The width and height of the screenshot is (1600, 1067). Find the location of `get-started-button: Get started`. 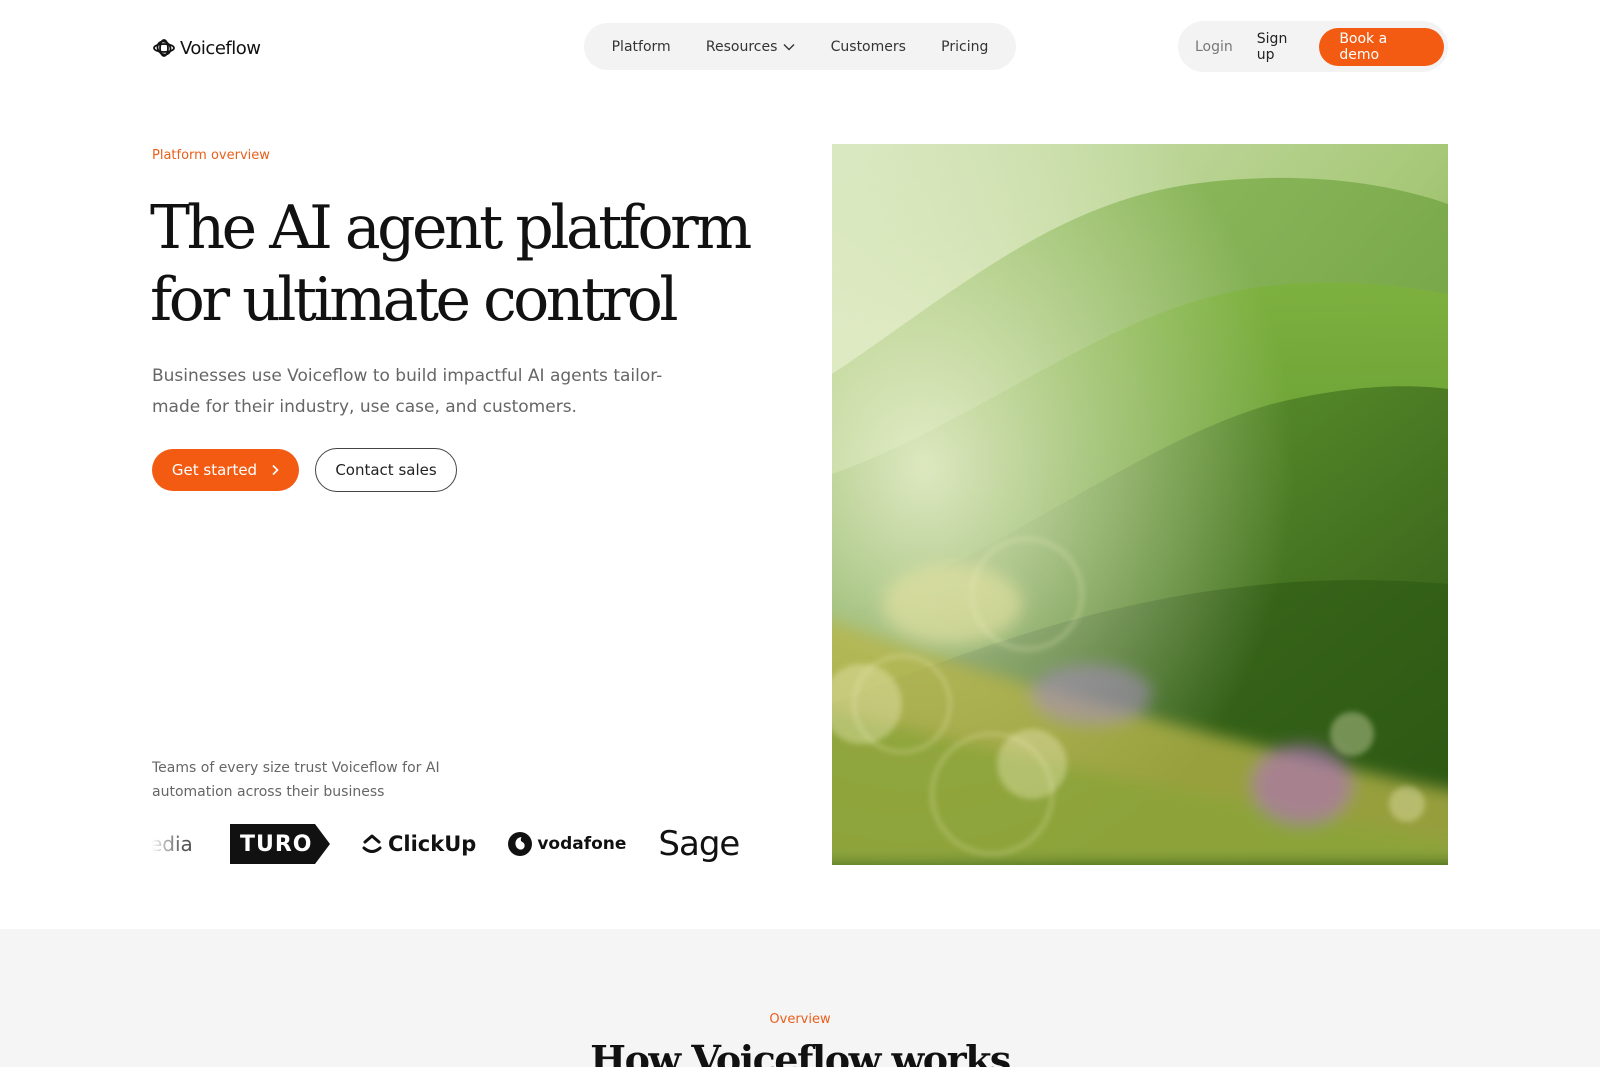

get-started-button: Get started is located at coordinates (225, 470).